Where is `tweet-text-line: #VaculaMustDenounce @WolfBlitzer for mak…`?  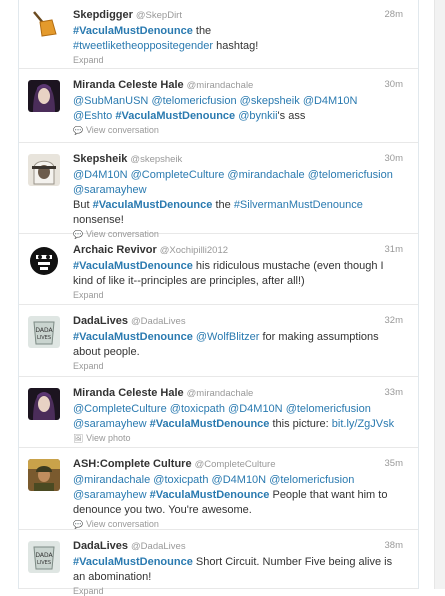 tweet-text-line: #VaculaMustDenounce @WolfBlitzer for mak… is located at coordinates (238, 337).